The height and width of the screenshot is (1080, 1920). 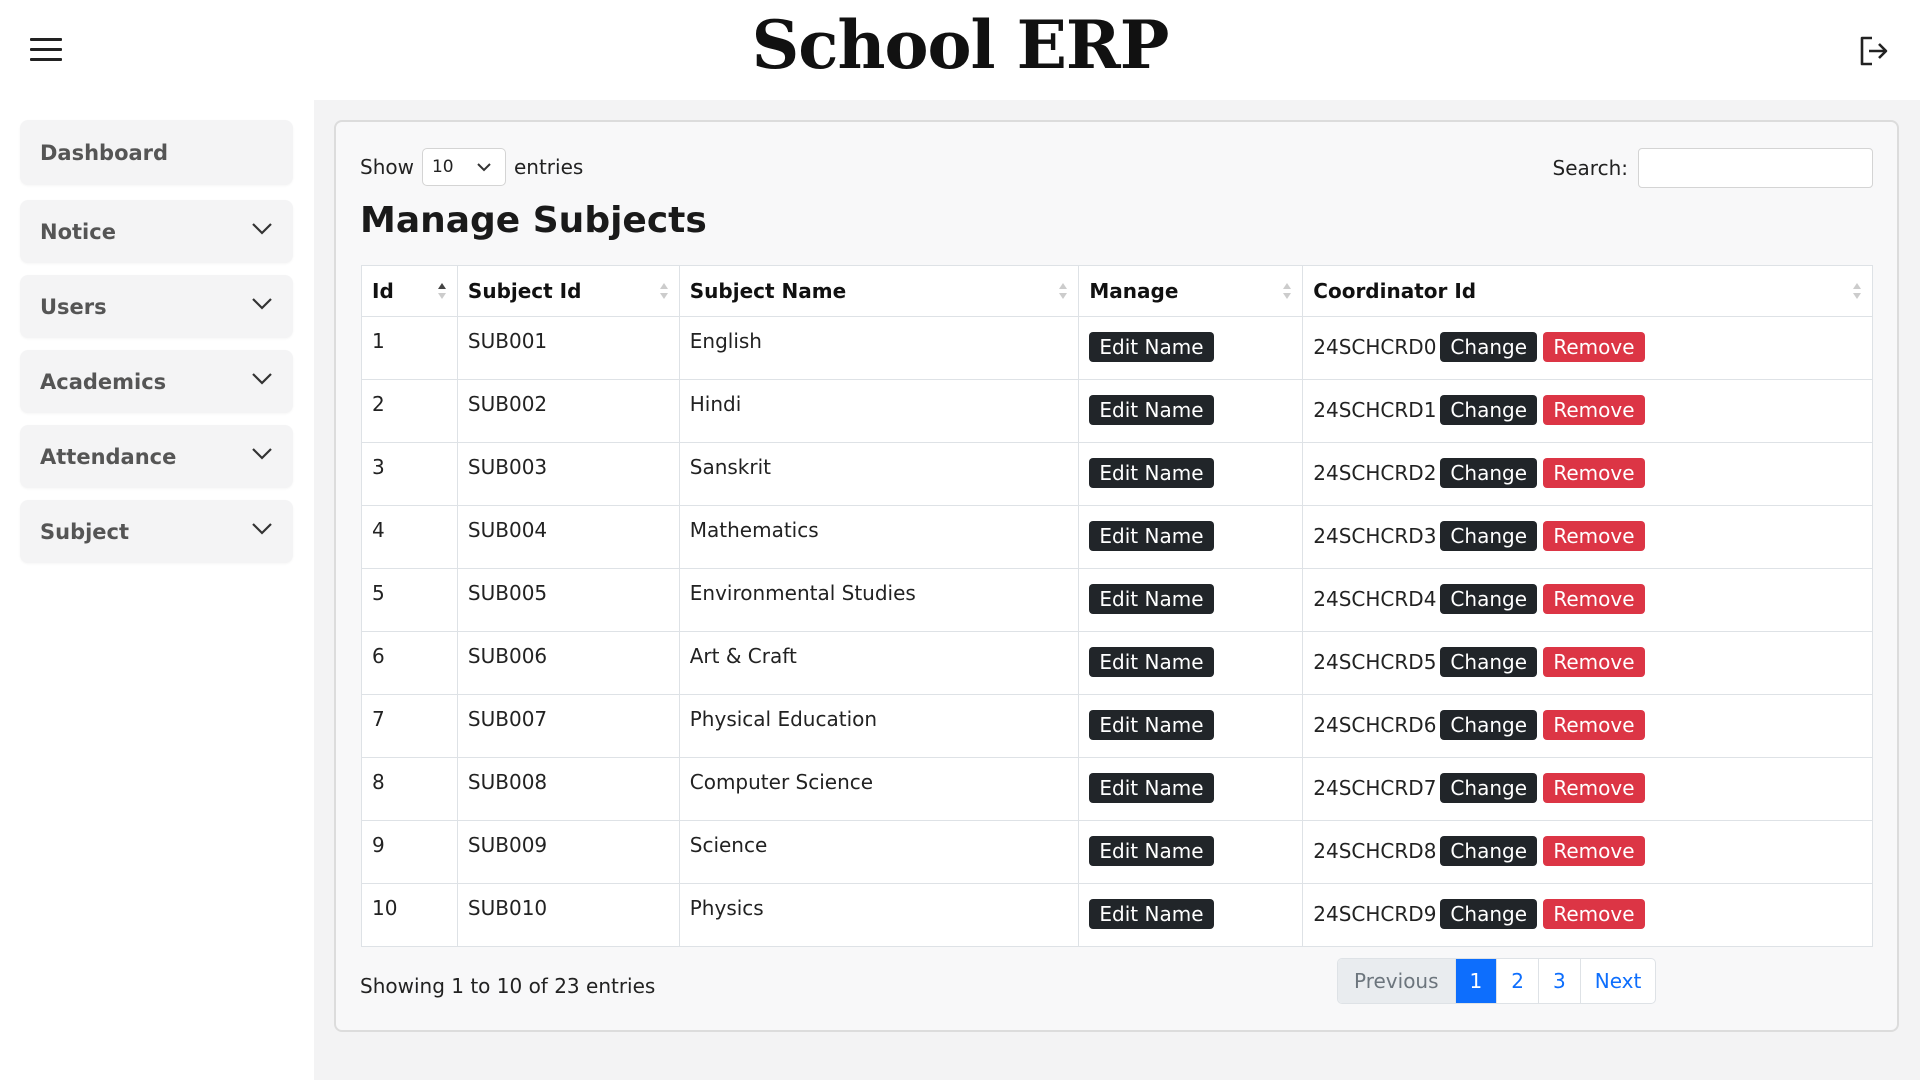 I want to click on show-label: Show, so click(x=387, y=167).